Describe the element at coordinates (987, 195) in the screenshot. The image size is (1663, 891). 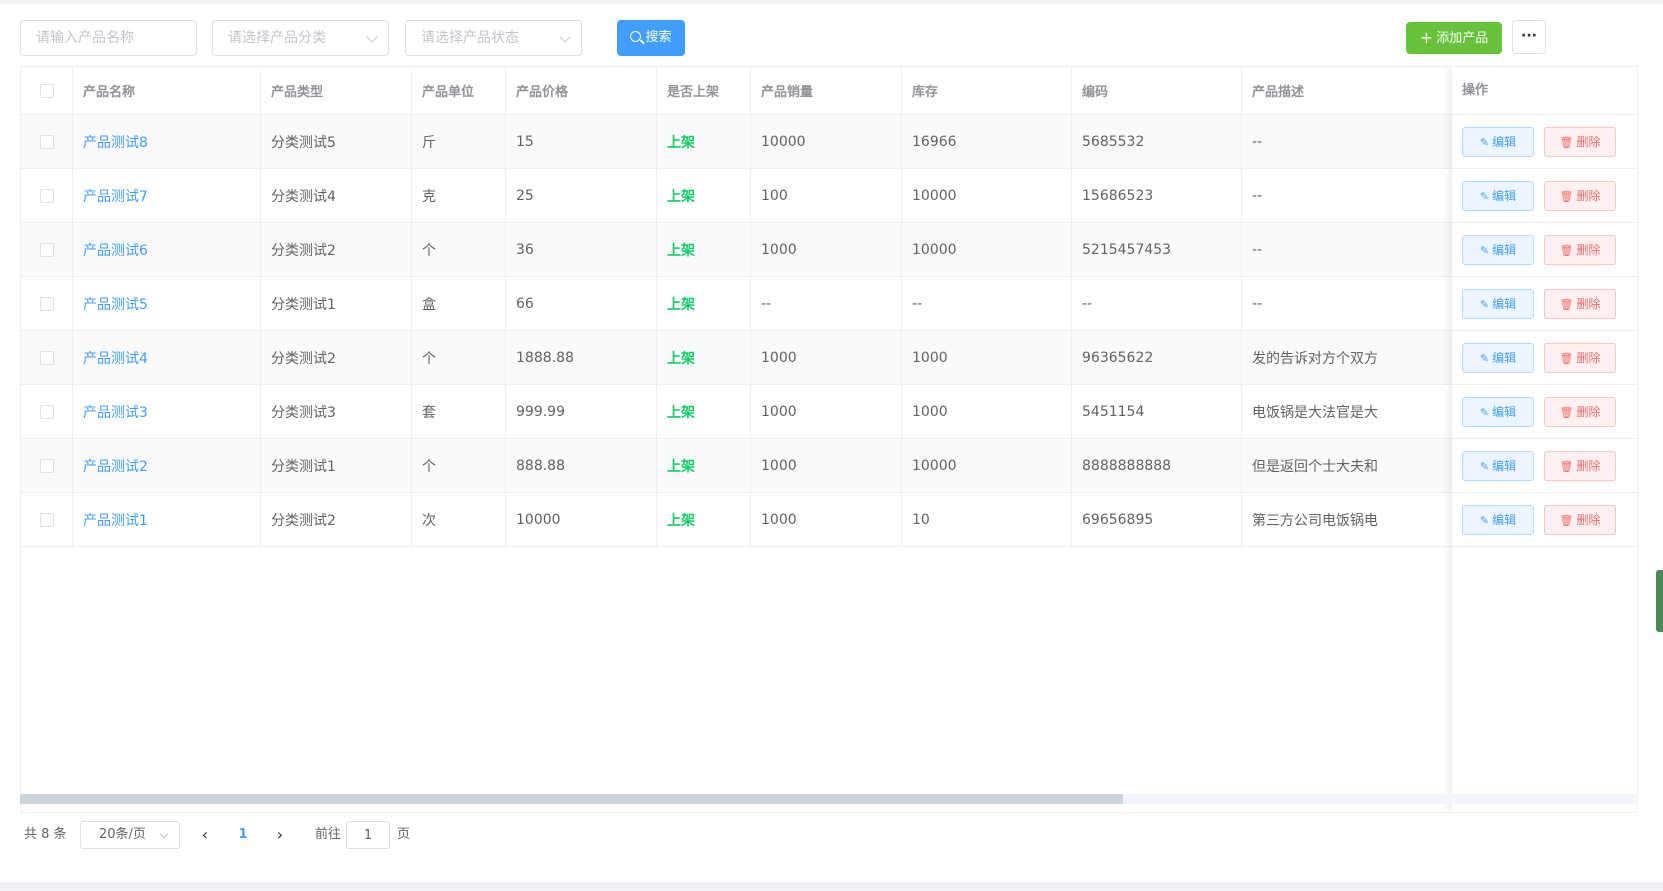
I see `product-stock-cell: 10000` at that location.